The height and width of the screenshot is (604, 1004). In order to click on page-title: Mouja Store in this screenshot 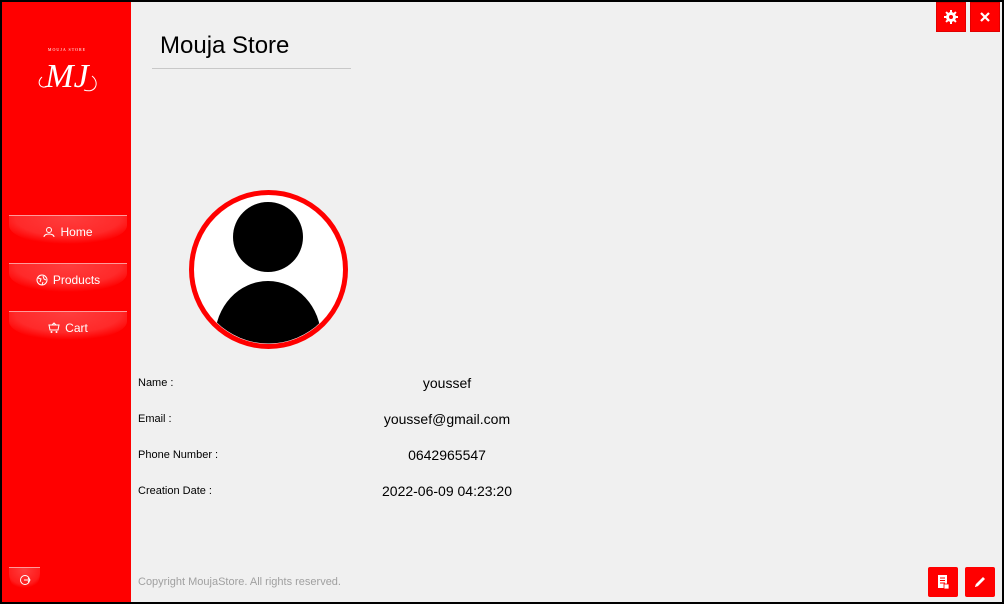, I will do `click(225, 45)`.